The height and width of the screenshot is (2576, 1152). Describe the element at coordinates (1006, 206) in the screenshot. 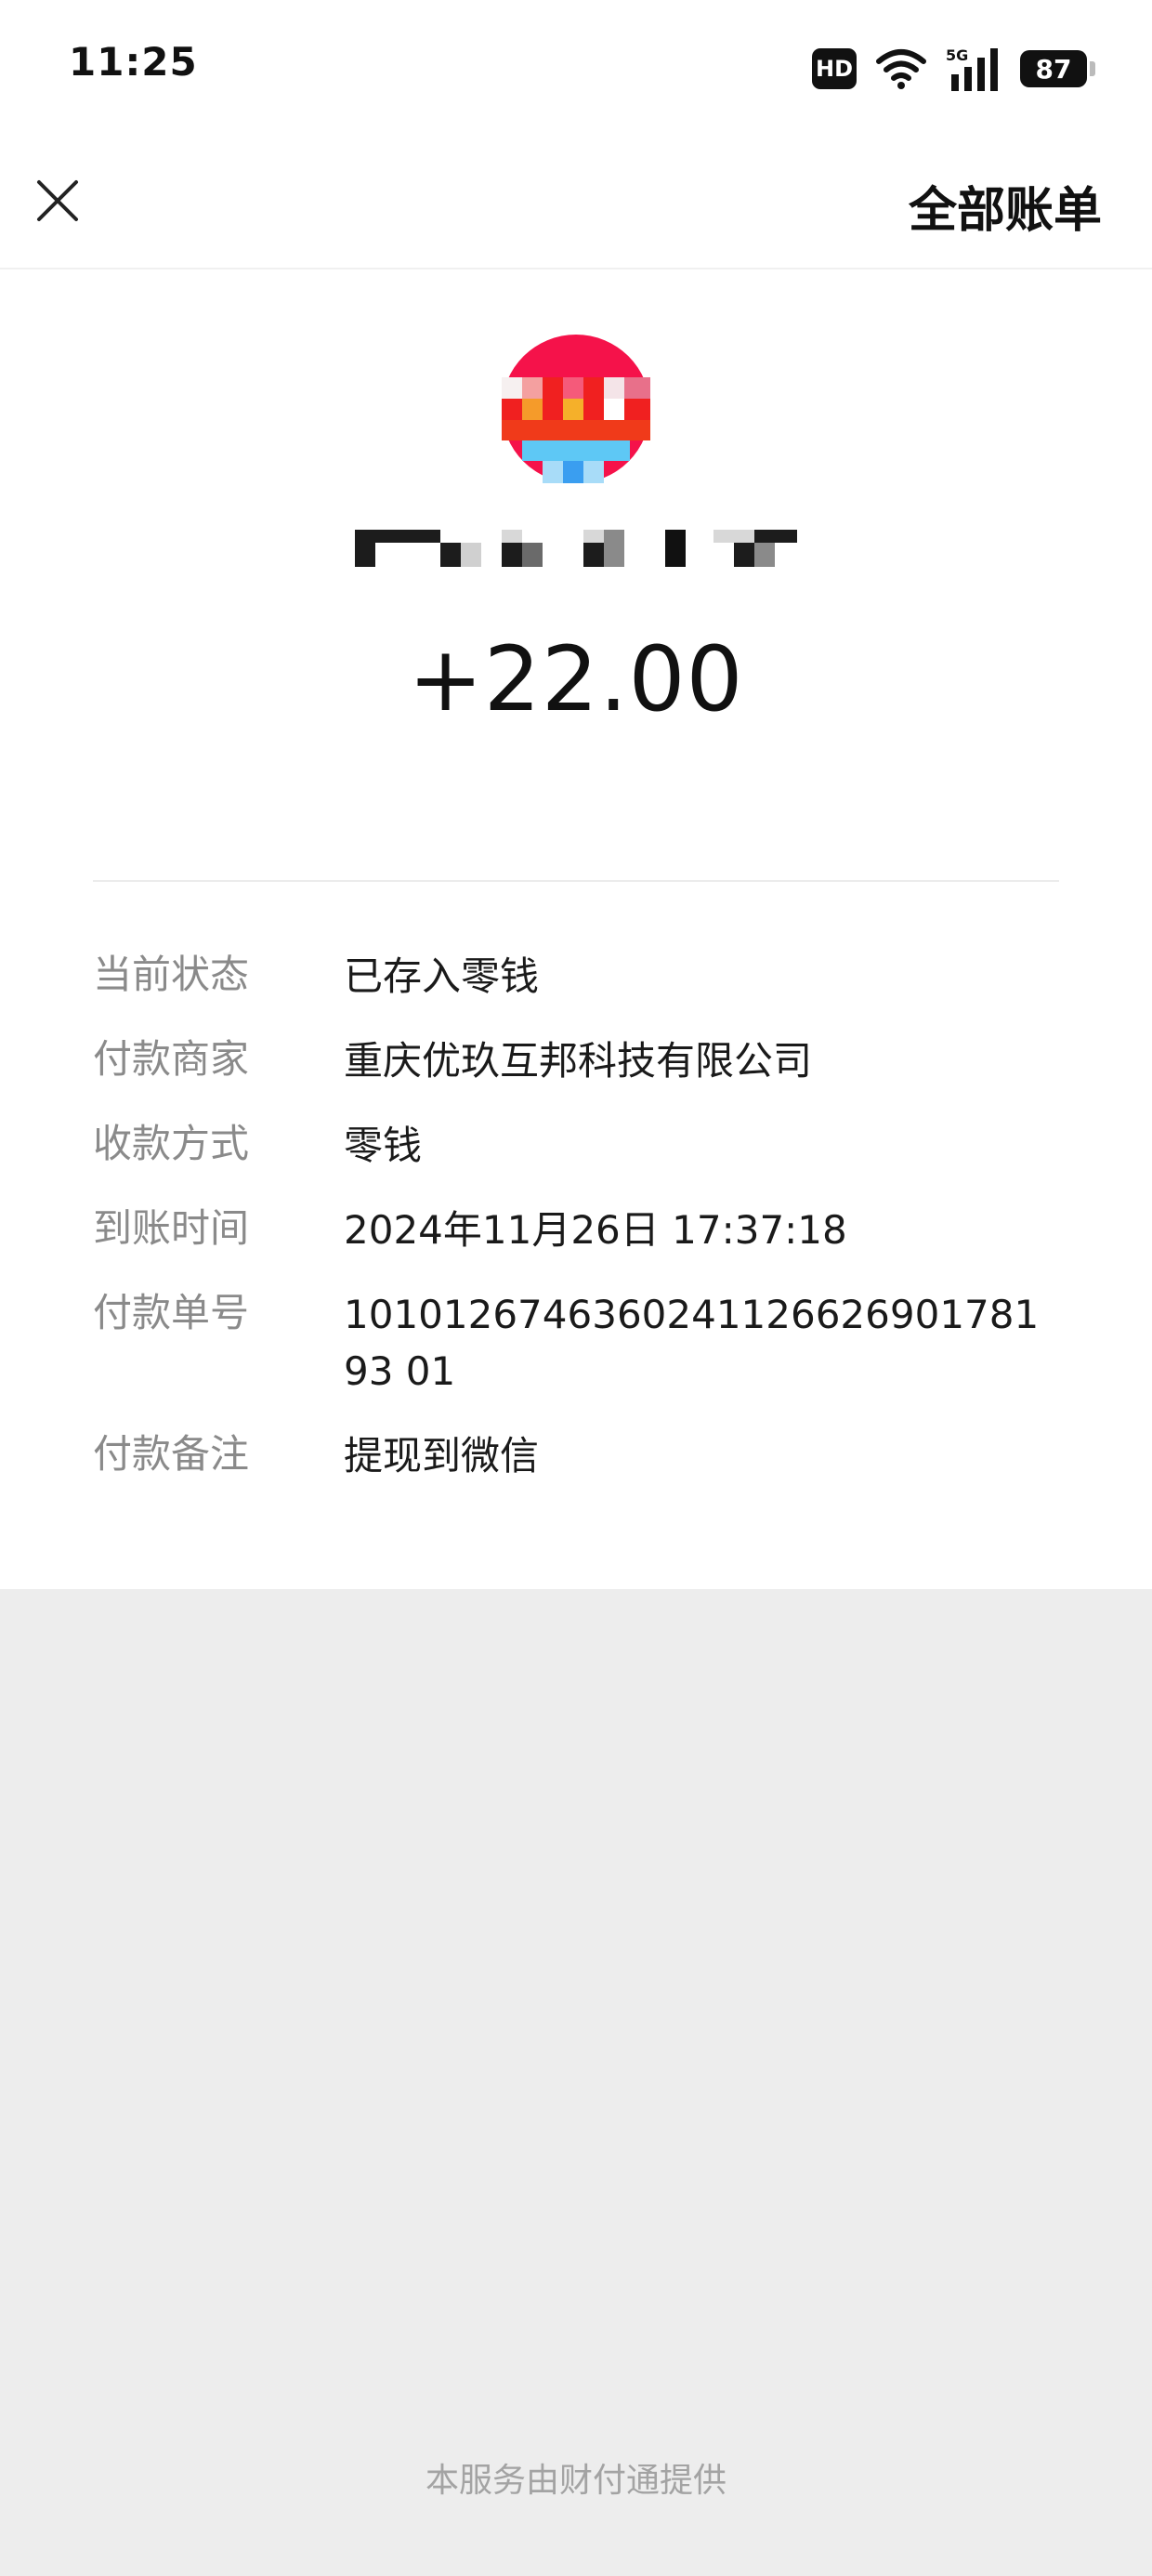

I see `all-bills-link: 全部账单` at that location.